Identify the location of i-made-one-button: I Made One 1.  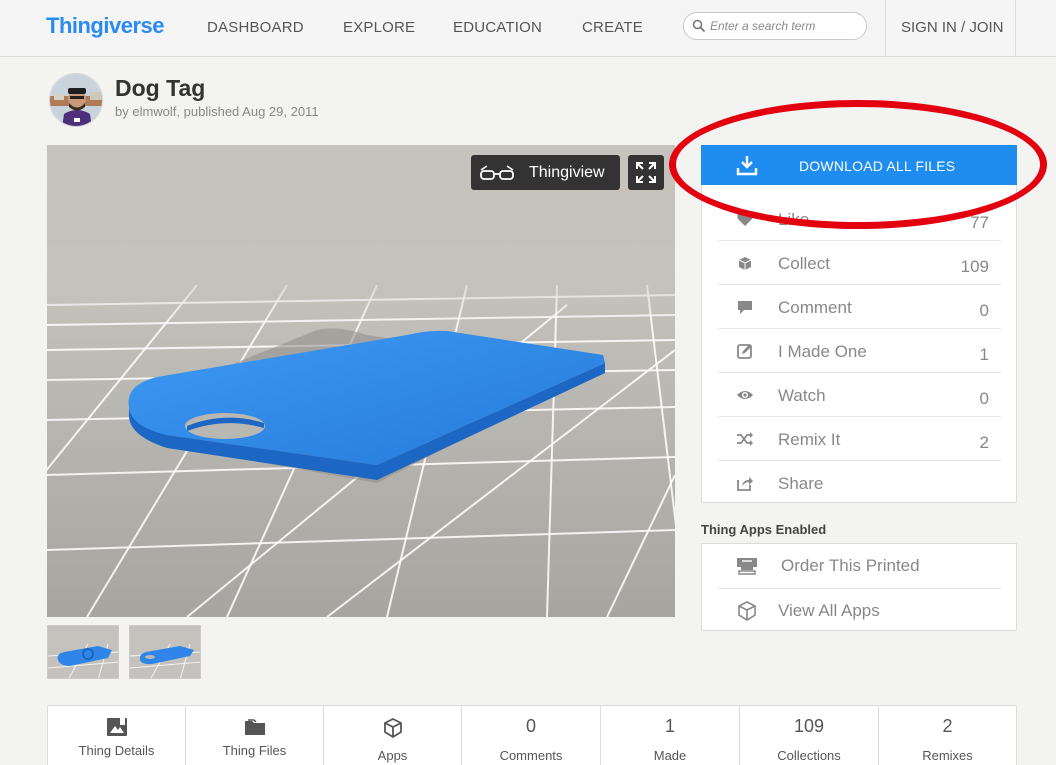
(859, 351).